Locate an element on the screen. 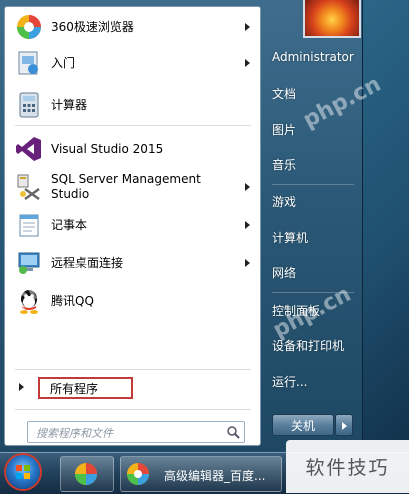 This screenshot has width=409, height=494. program-label: SQL Server Management Studio is located at coordinates (126, 186).